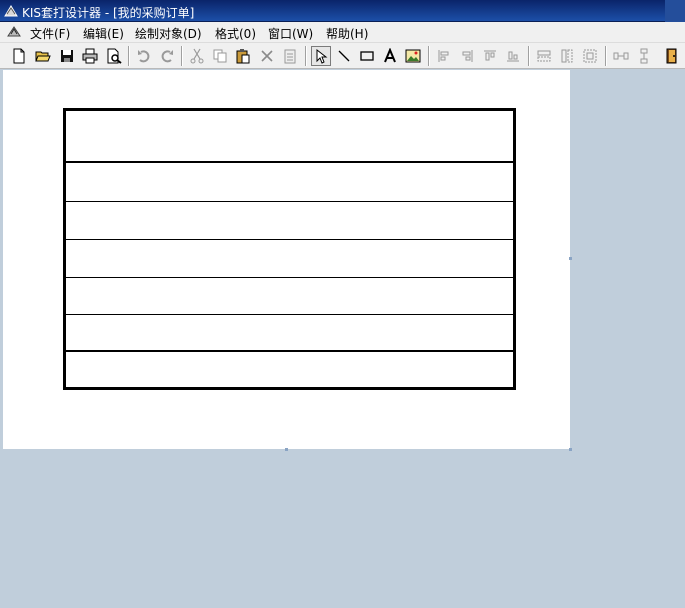  I want to click on distribute-vertical-icon, so click(644, 56).